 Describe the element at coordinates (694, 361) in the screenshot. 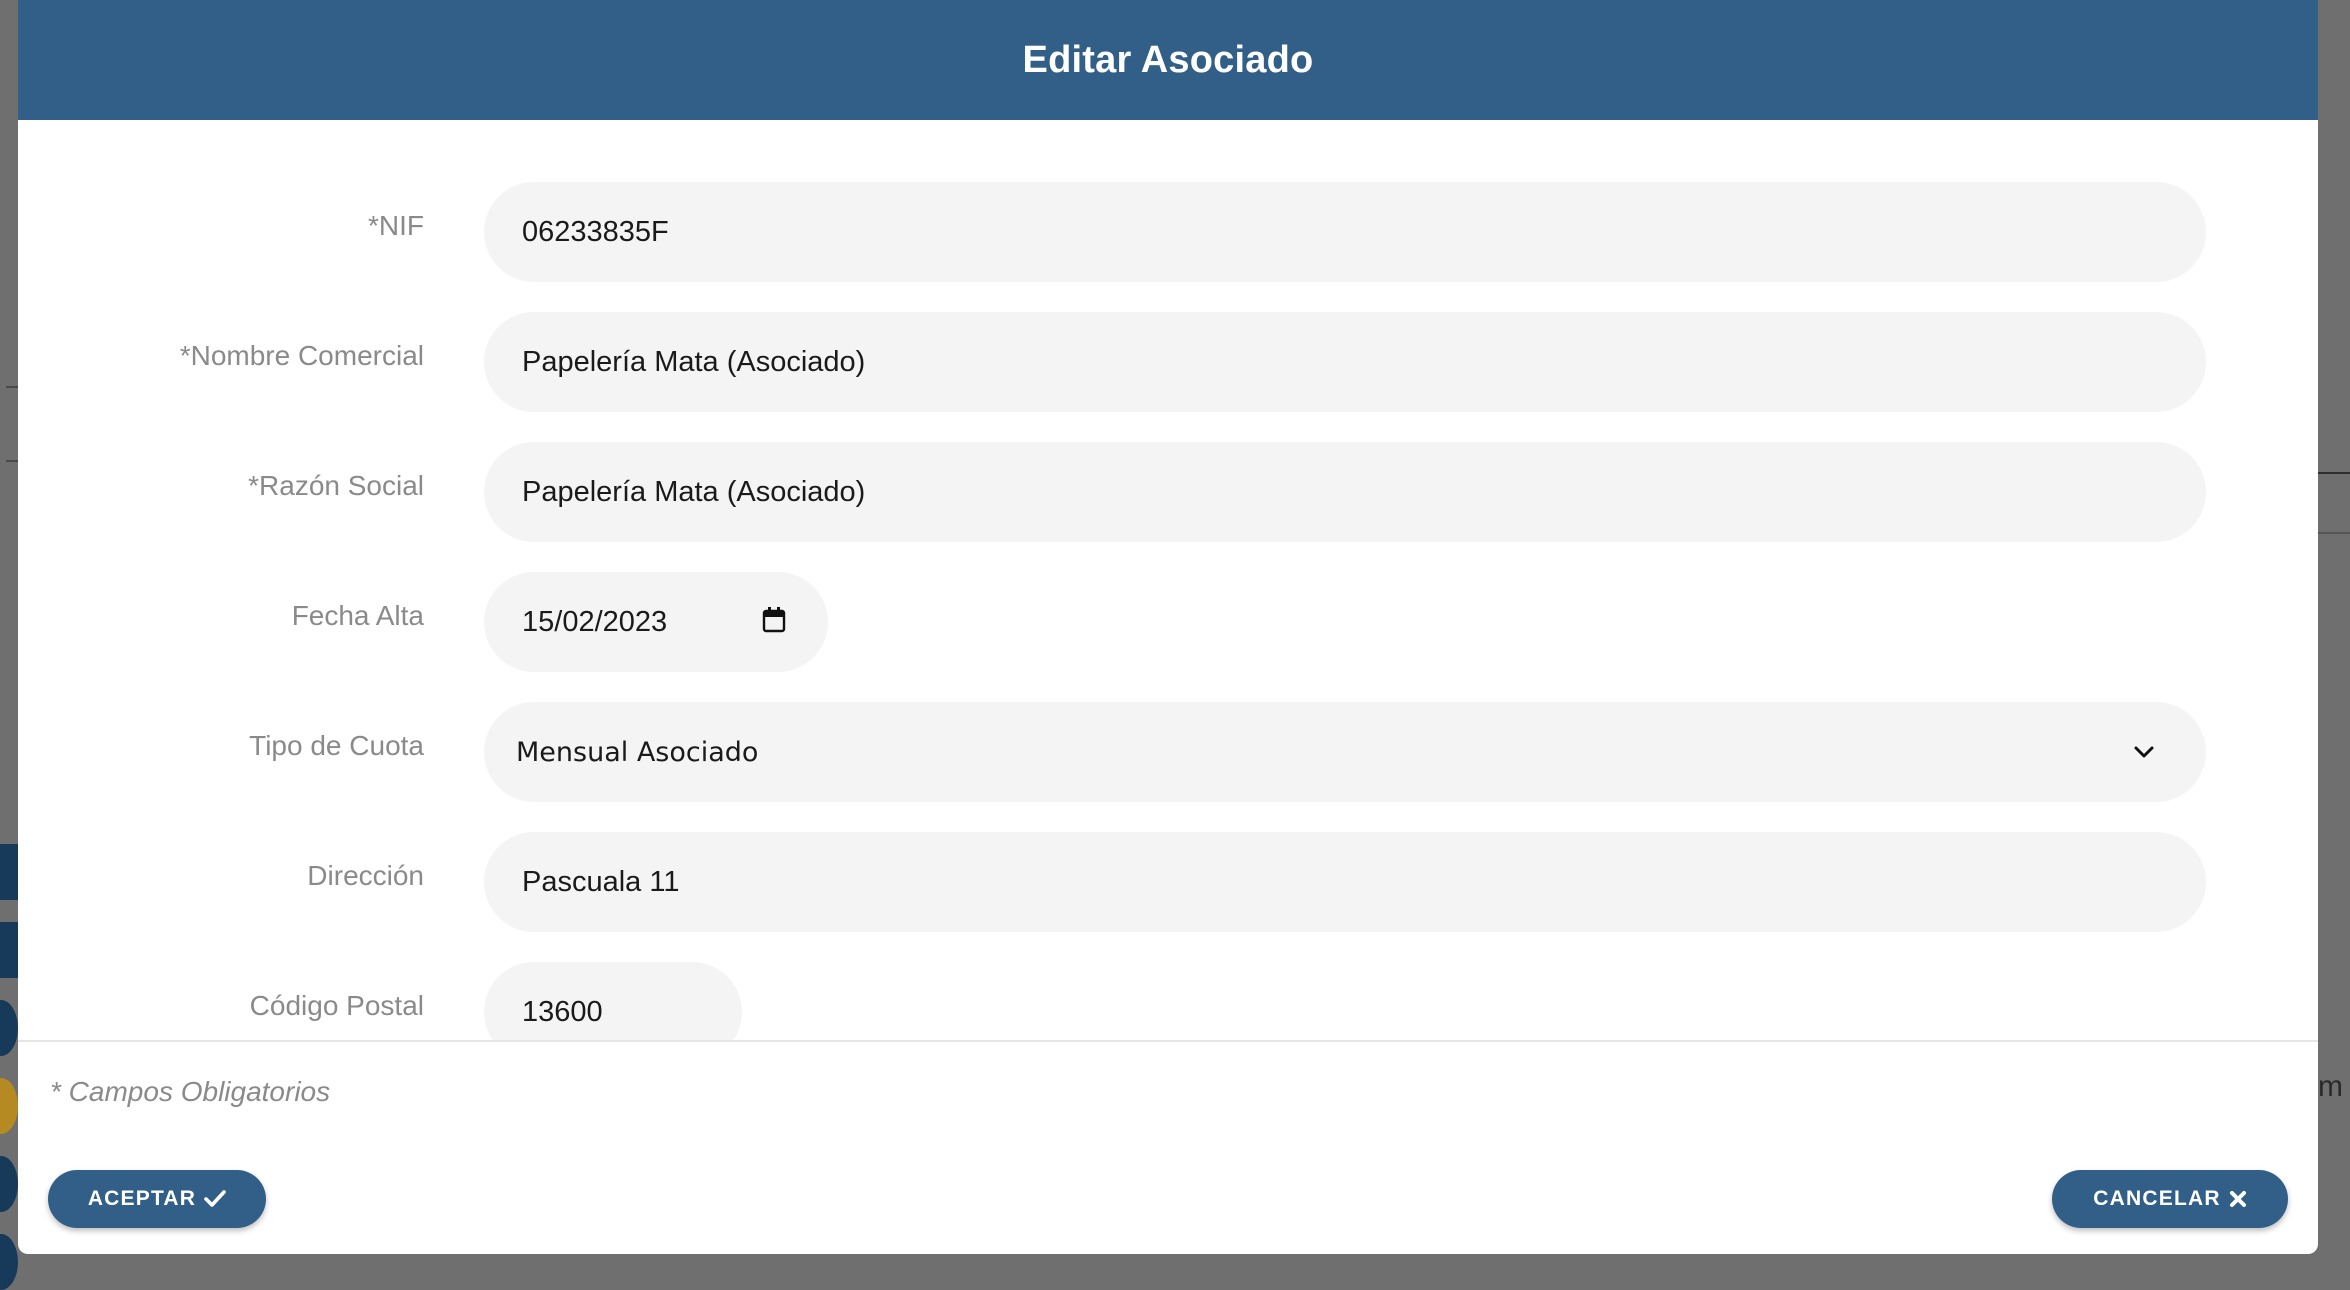

I see `trade-name-value: Papelería Mata (Asociado)` at that location.